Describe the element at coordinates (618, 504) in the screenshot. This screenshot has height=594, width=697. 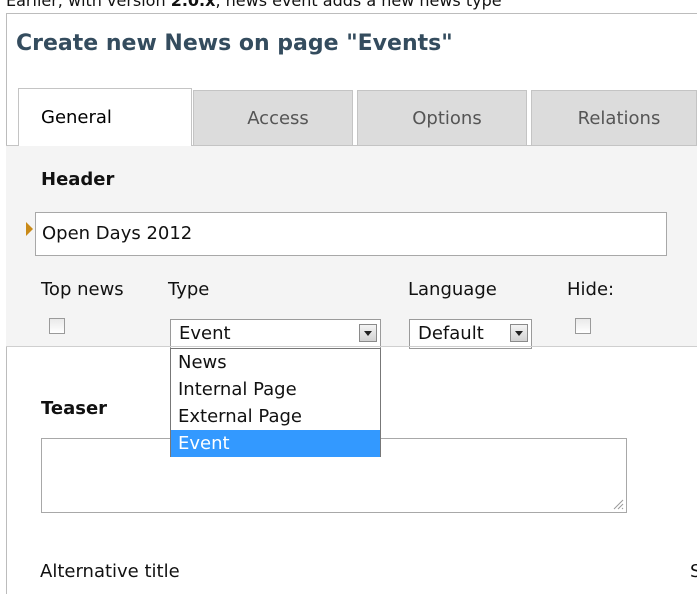
I see `resize-grip-icon` at that location.